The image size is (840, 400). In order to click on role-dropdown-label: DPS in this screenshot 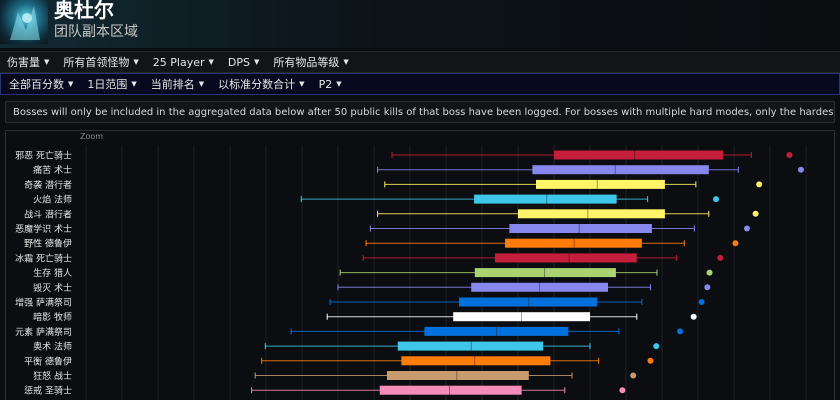, I will do `click(238, 62)`.